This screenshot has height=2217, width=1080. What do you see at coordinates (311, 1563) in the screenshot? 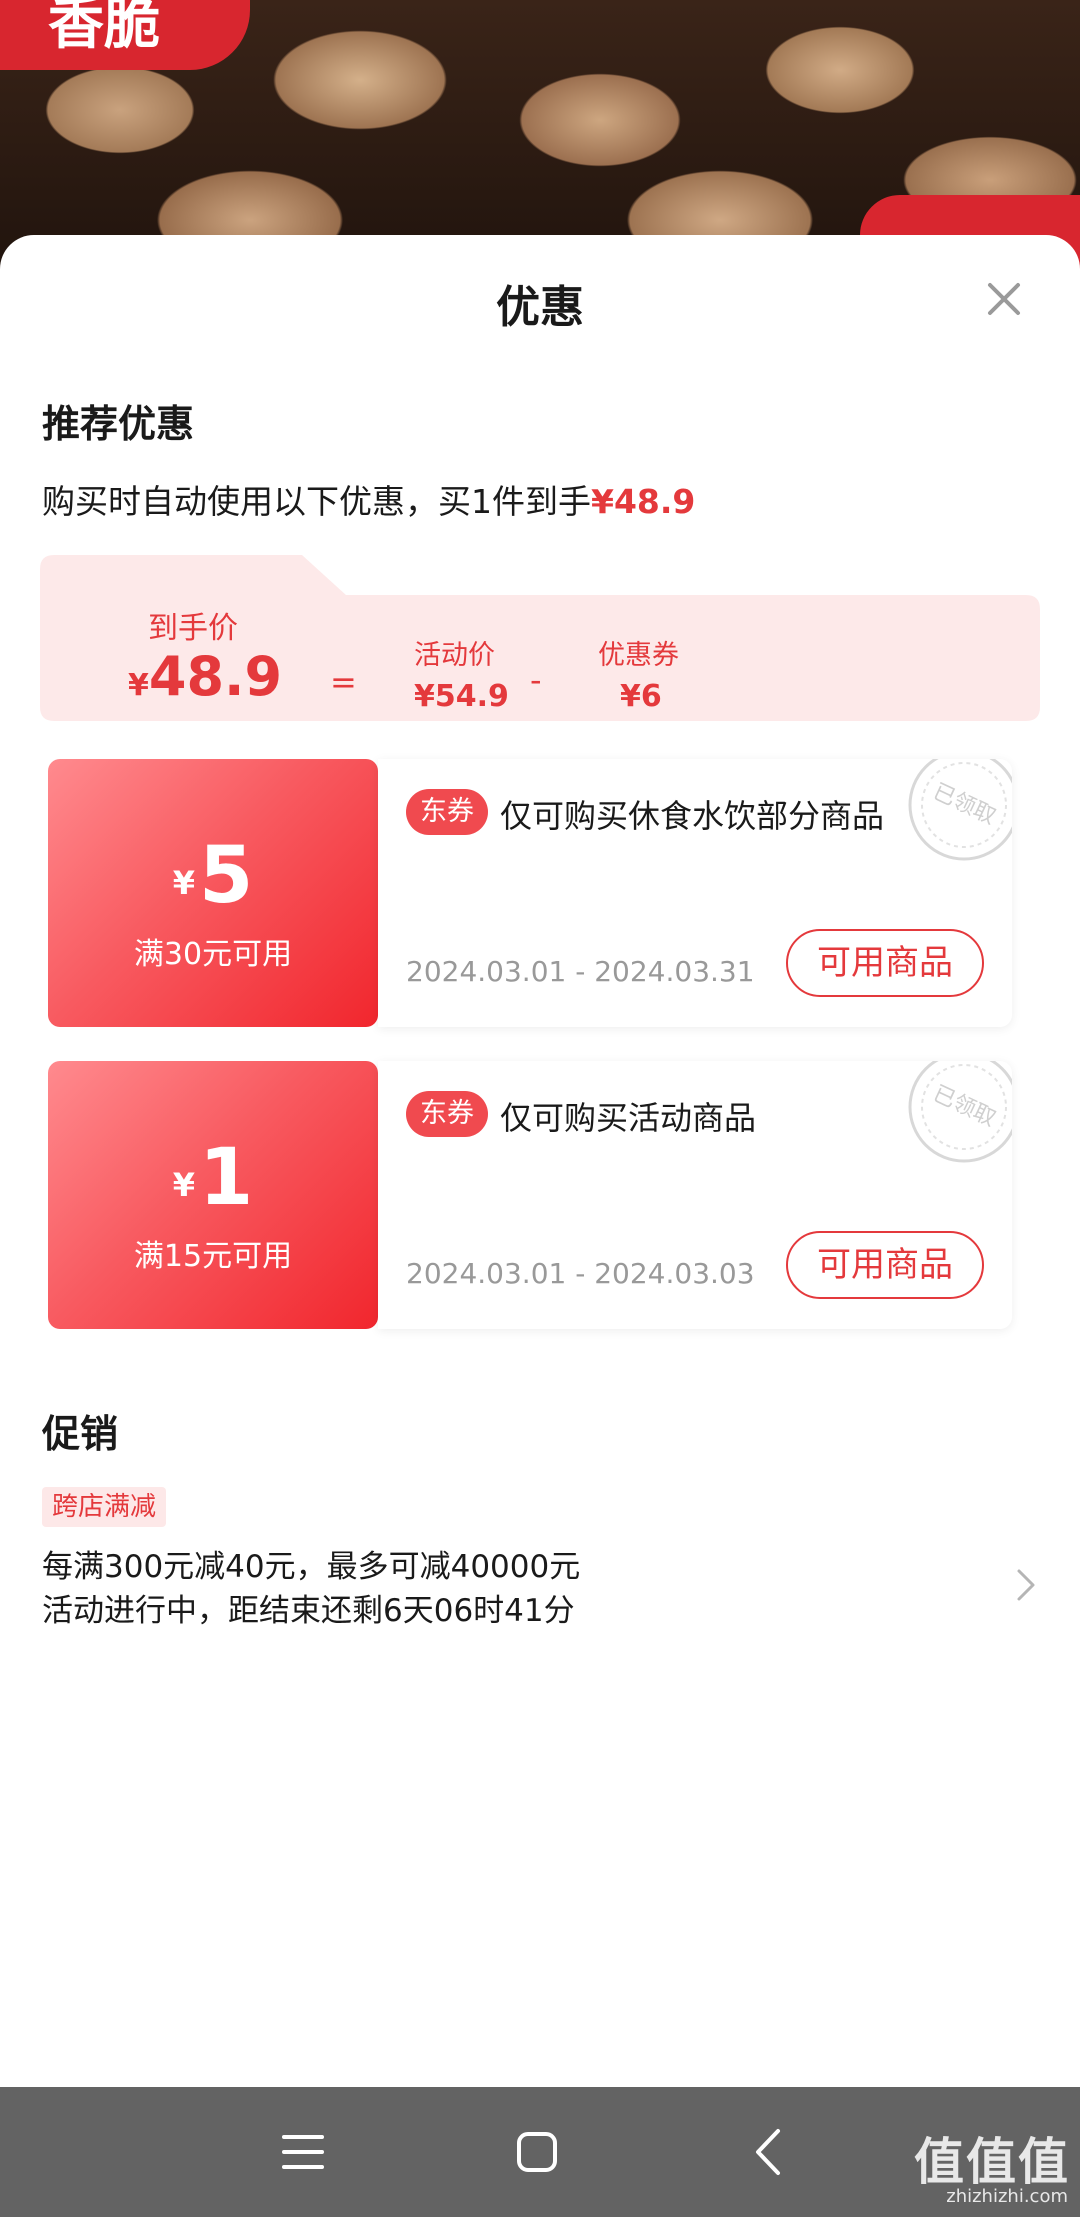
I see `promotion-rule-text: 每满300元减40元，最多可减40000元` at bounding box center [311, 1563].